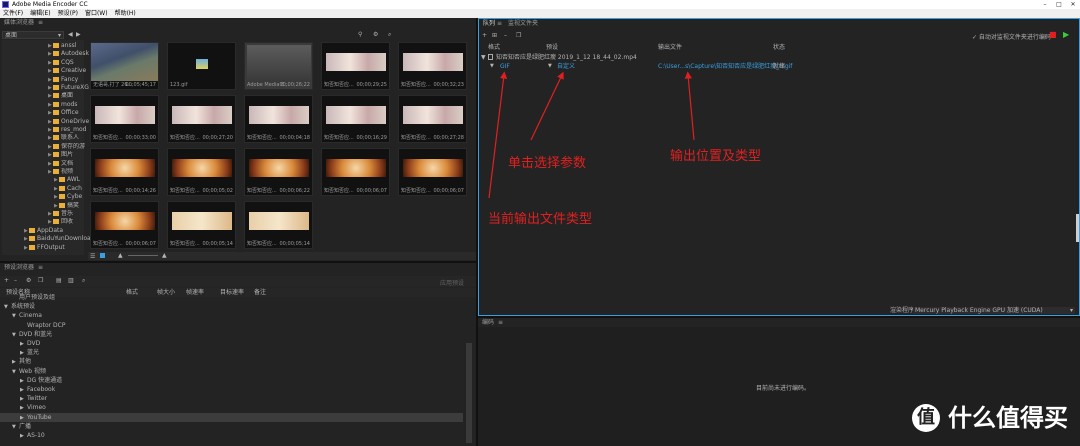  What do you see at coordinates (498, 135) in the screenshot?
I see `arrow-format` at bounding box center [498, 135].